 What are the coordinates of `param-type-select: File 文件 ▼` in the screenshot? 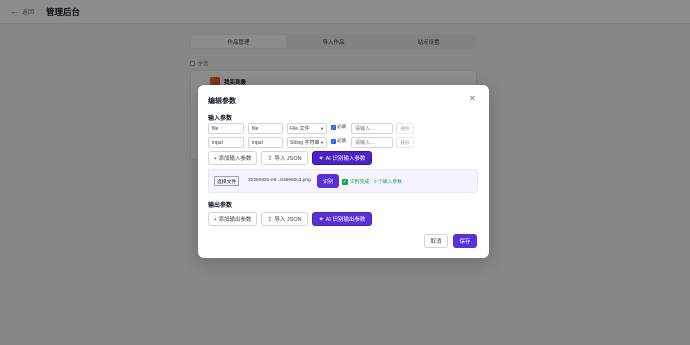 It's located at (307, 128).